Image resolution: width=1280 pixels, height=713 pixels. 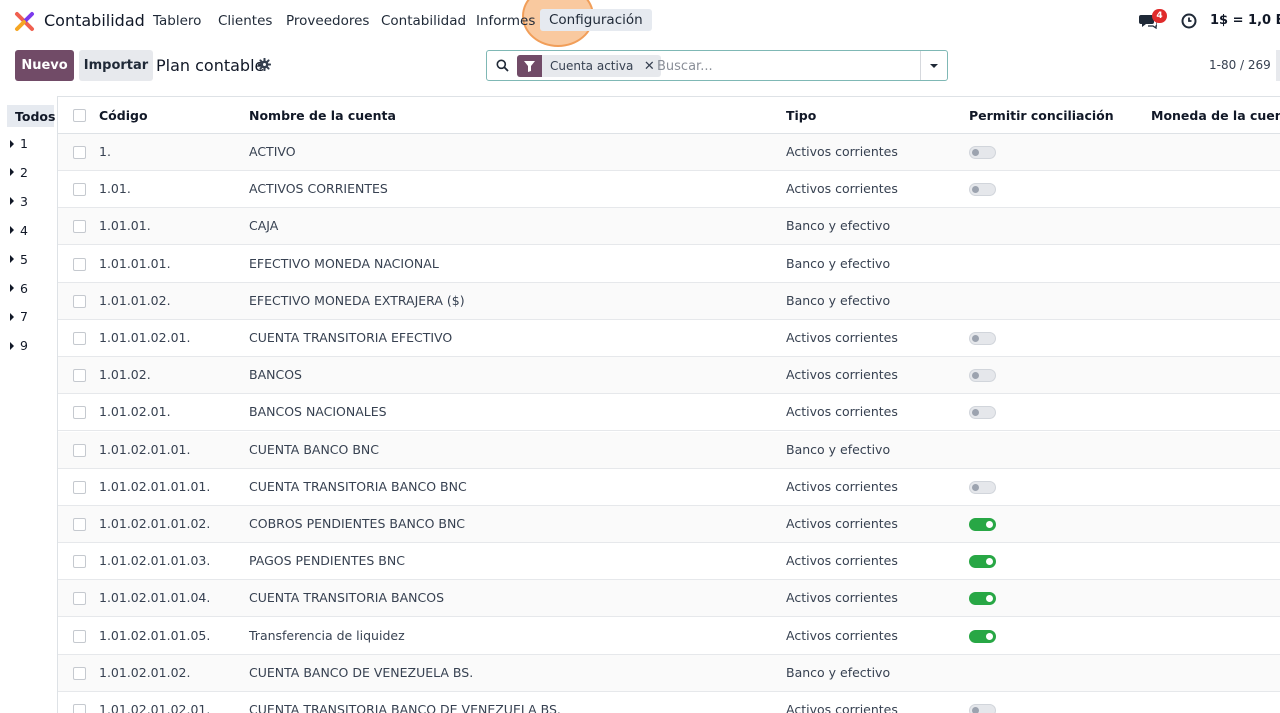 What do you see at coordinates (1278, 65) in the screenshot?
I see `pager-previous-button` at bounding box center [1278, 65].